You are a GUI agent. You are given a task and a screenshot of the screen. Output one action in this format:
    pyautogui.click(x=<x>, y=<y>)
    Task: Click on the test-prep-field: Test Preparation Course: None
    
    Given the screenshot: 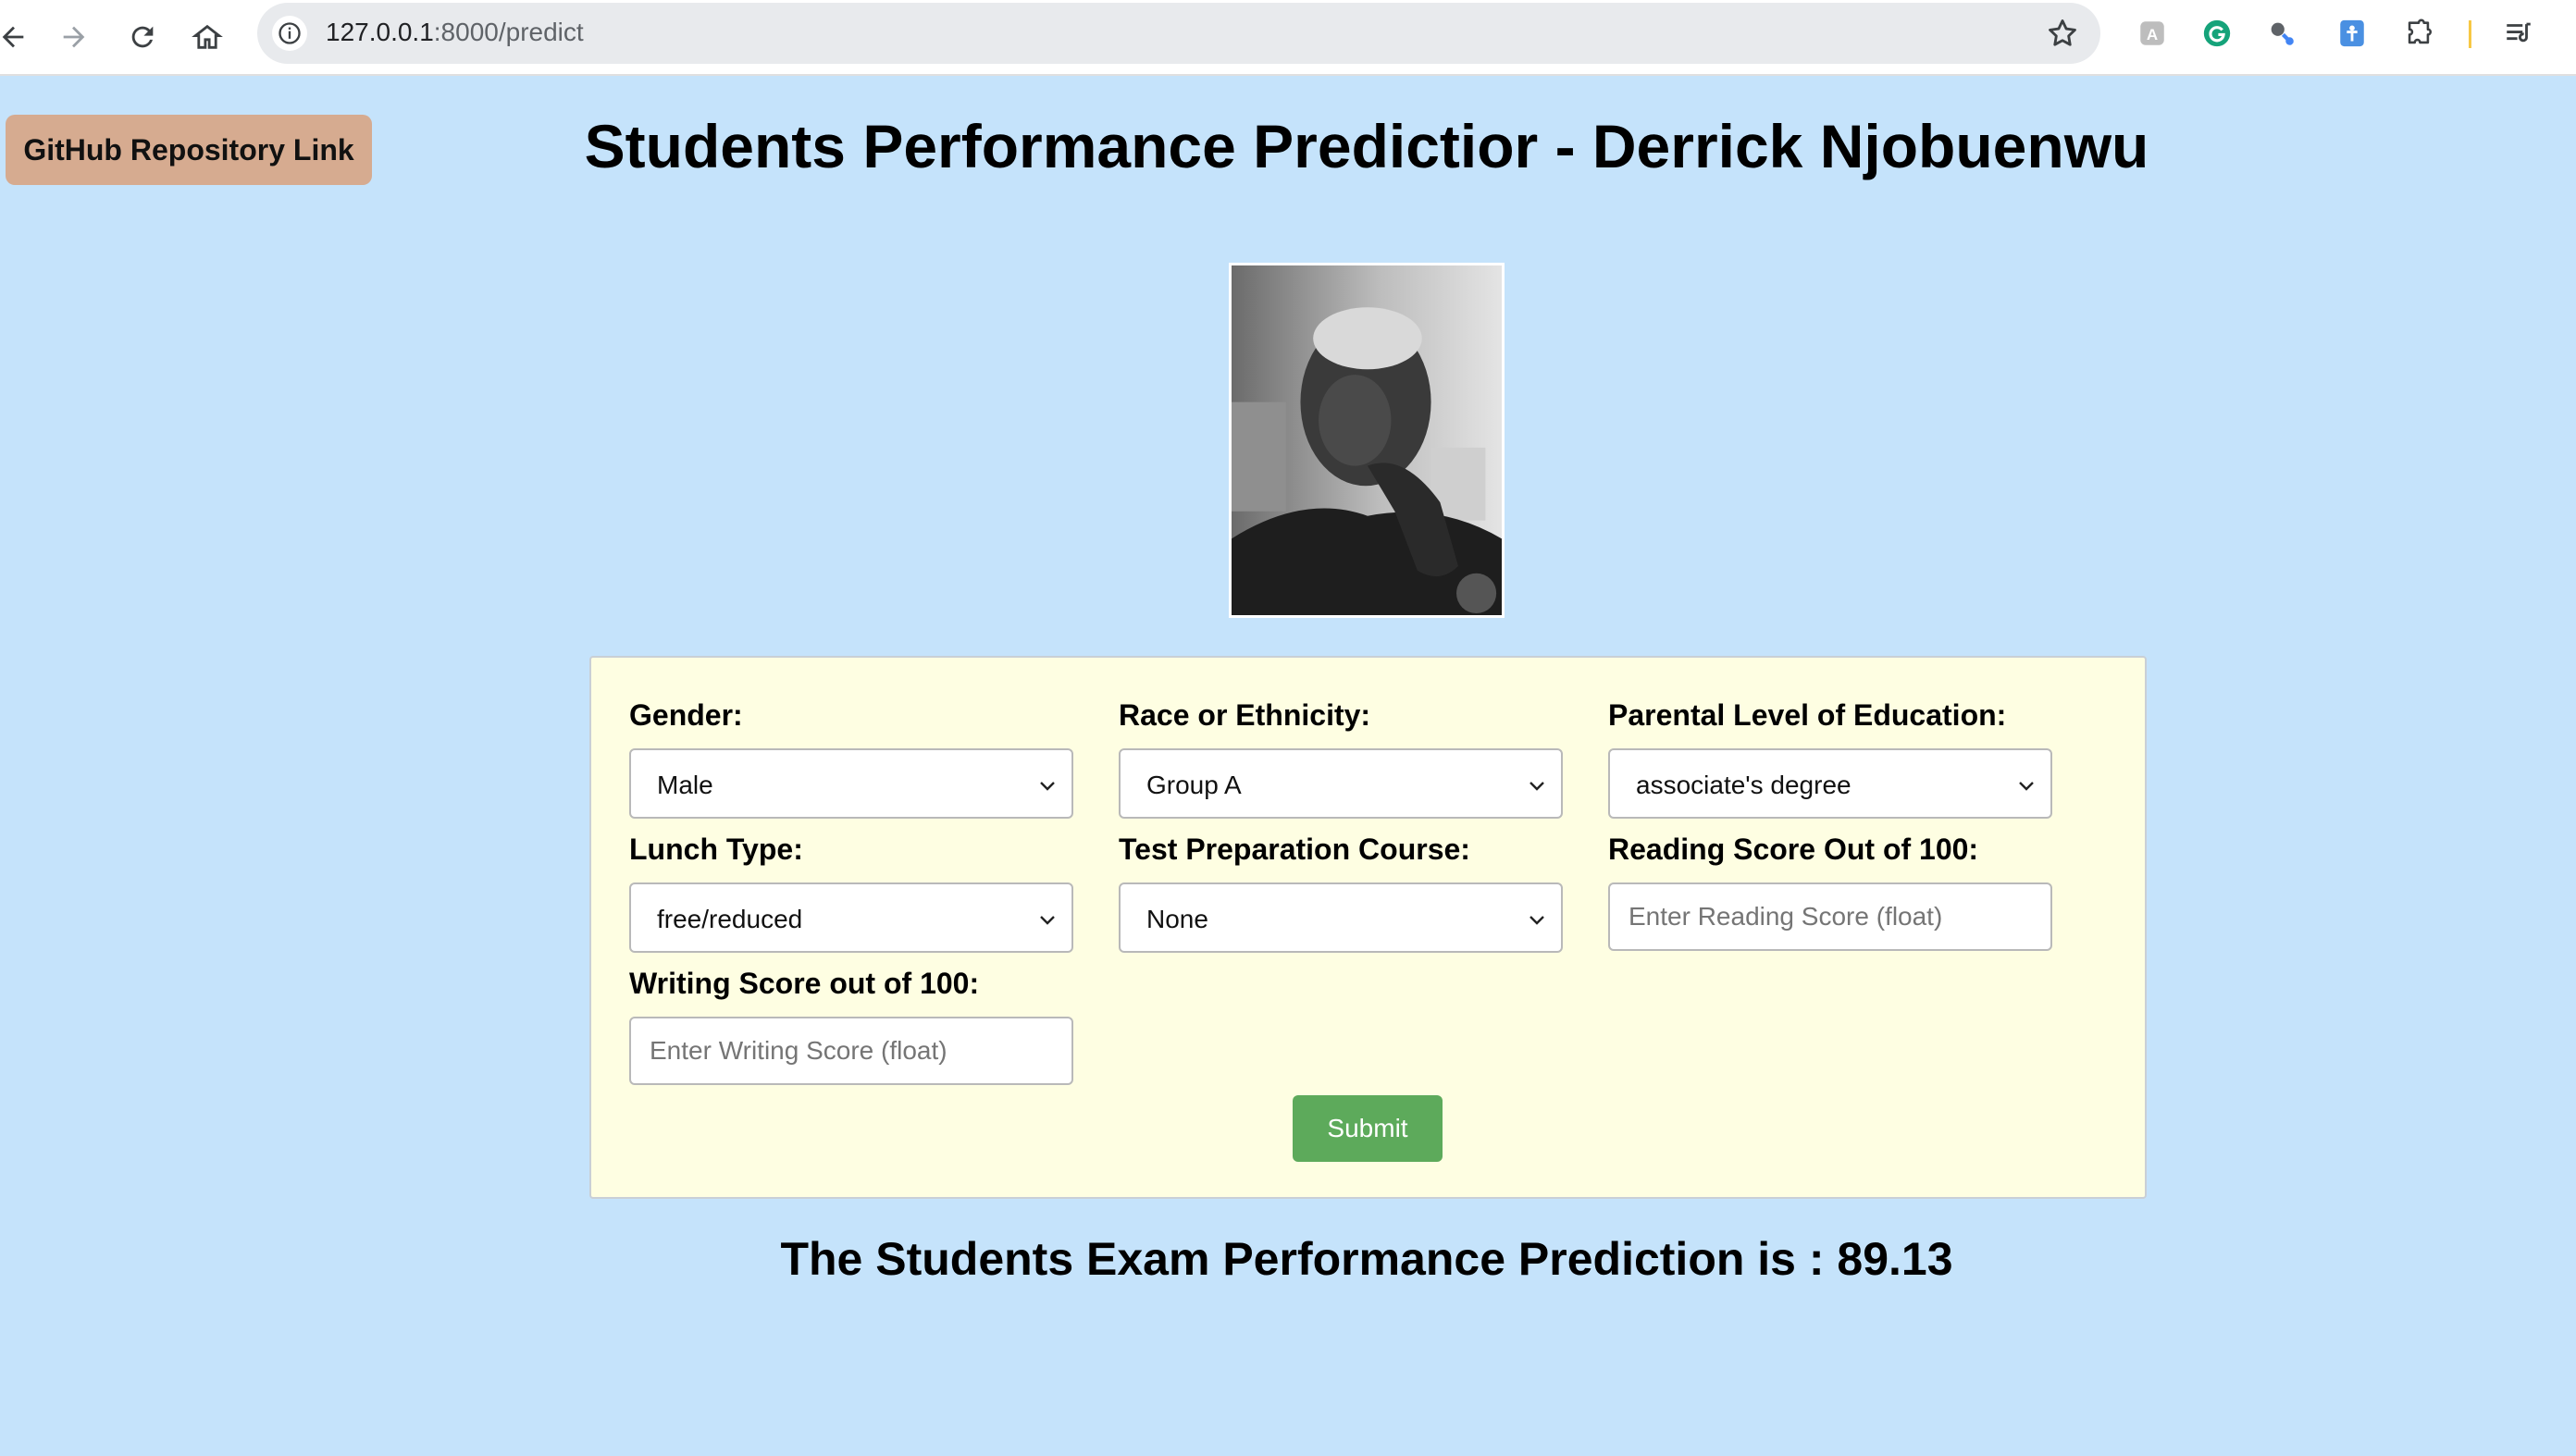 What is the action you would take?
    pyautogui.click(x=1341, y=892)
    